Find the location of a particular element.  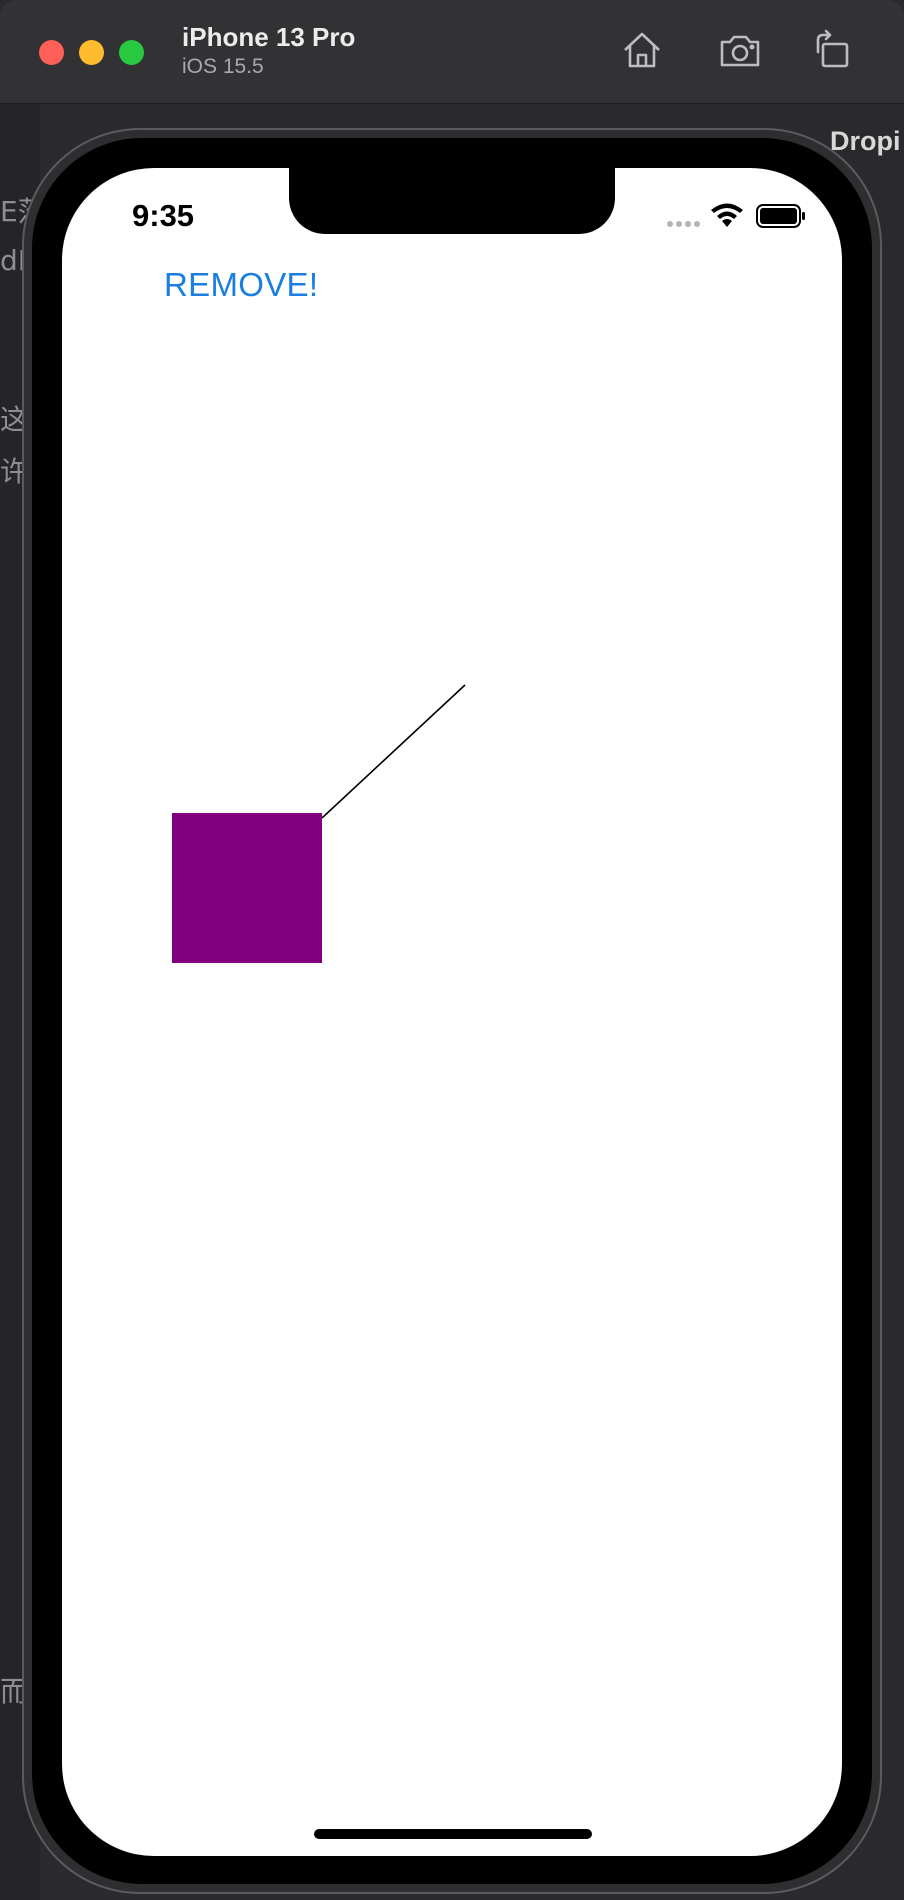

purple-square is located at coordinates (247, 888).